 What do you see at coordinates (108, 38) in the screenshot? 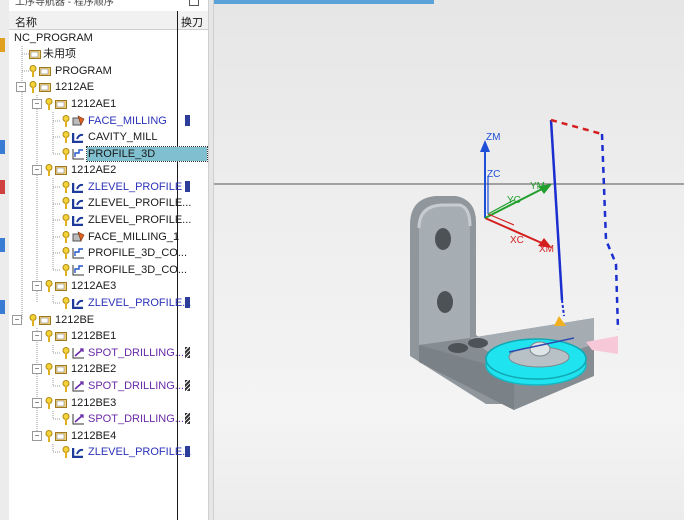
I see `tree-row-nc-program: NC_PROGRAM` at bounding box center [108, 38].